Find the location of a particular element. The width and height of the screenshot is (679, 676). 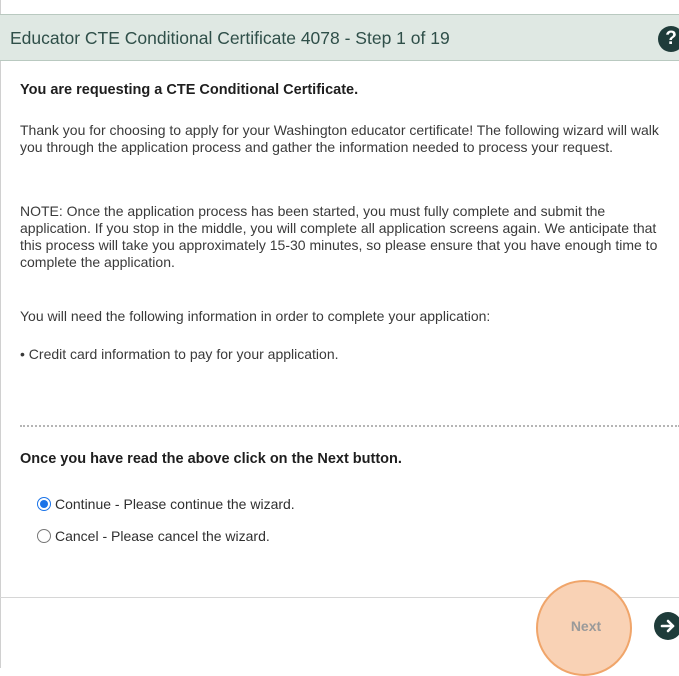

dotted-divider is located at coordinates (349, 426).